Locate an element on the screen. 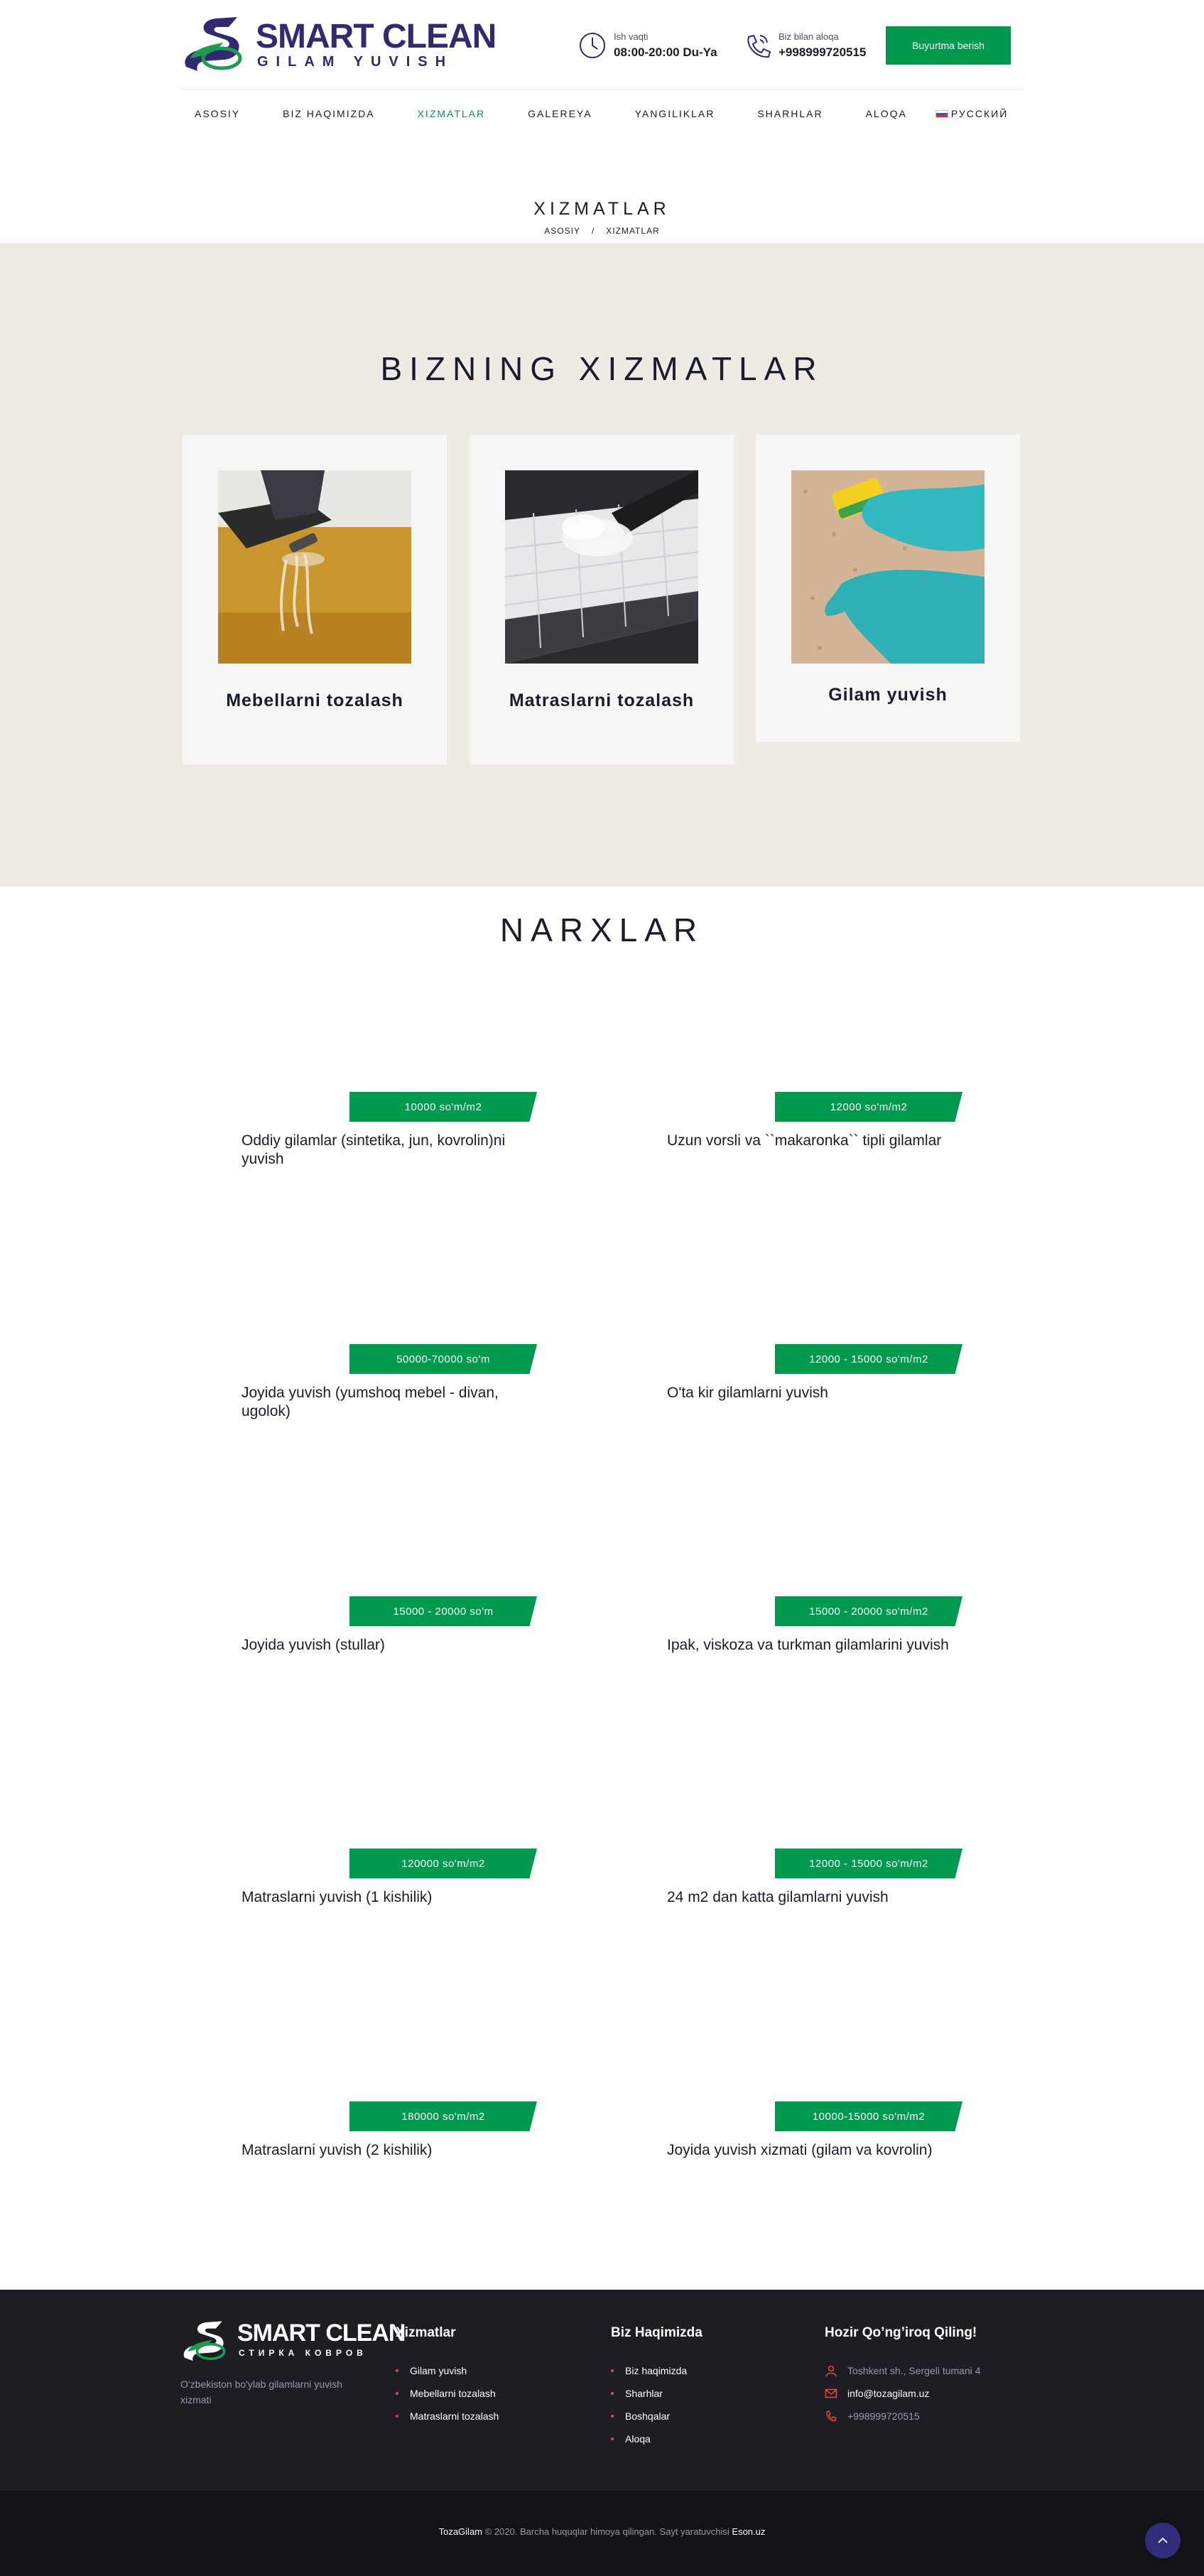 This screenshot has height=2576, width=1204. footer-link: Gilam yuvish is located at coordinates (448, 2370).